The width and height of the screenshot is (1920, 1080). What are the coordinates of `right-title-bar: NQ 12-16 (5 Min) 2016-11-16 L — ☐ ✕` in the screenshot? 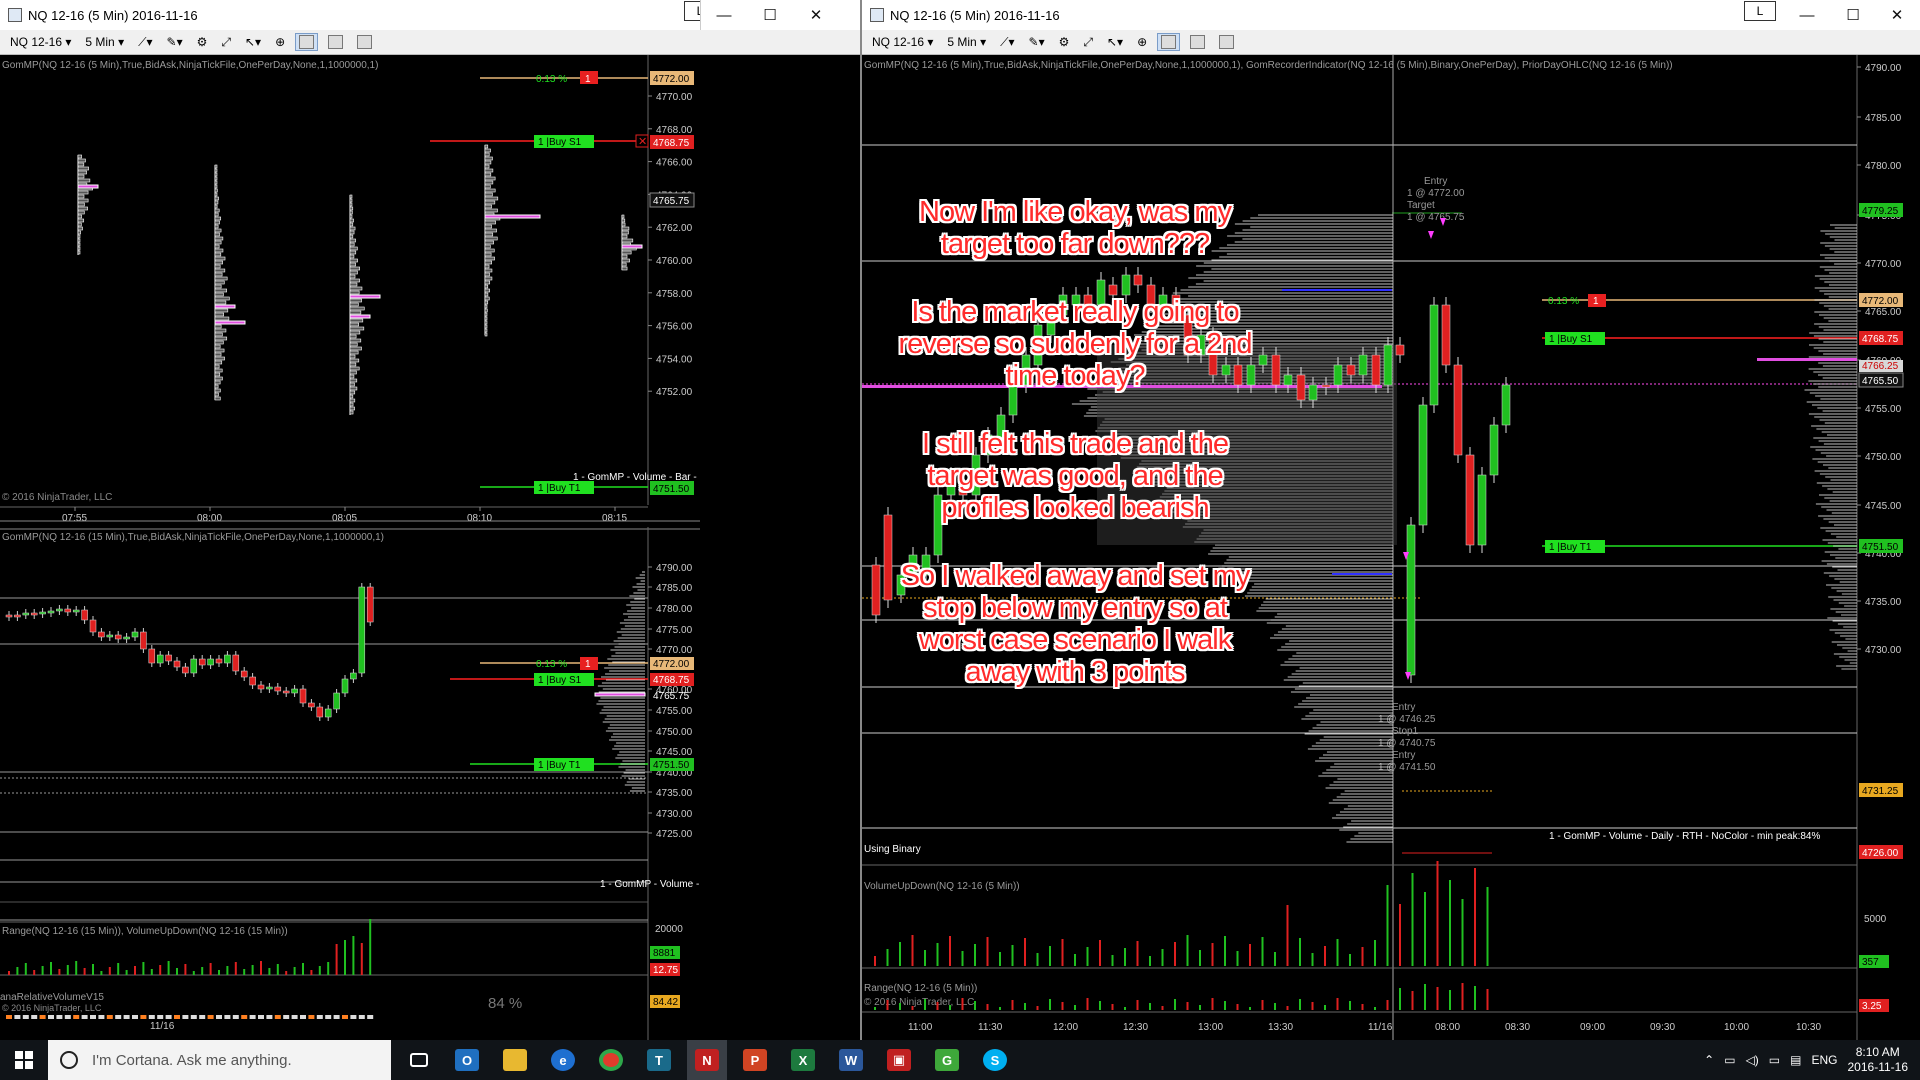 It's located at (1391, 15).